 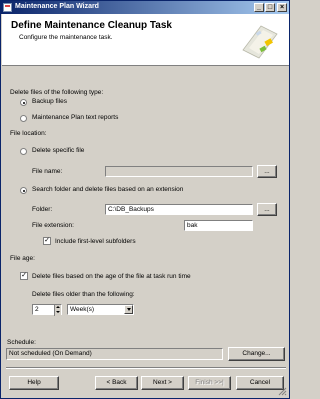 I want to click on minimize-button: _, so click(x=259, y=7).